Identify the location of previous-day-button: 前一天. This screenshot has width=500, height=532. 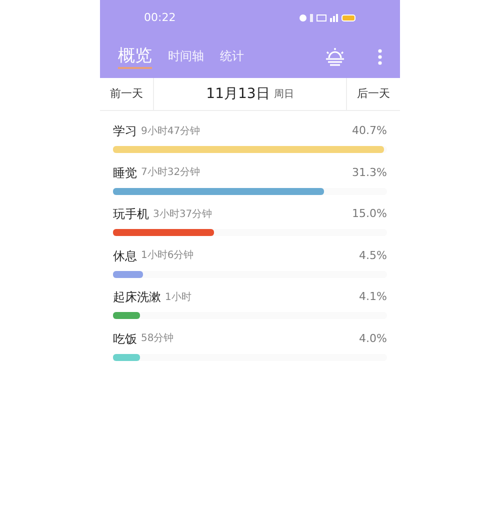
(127, 94).